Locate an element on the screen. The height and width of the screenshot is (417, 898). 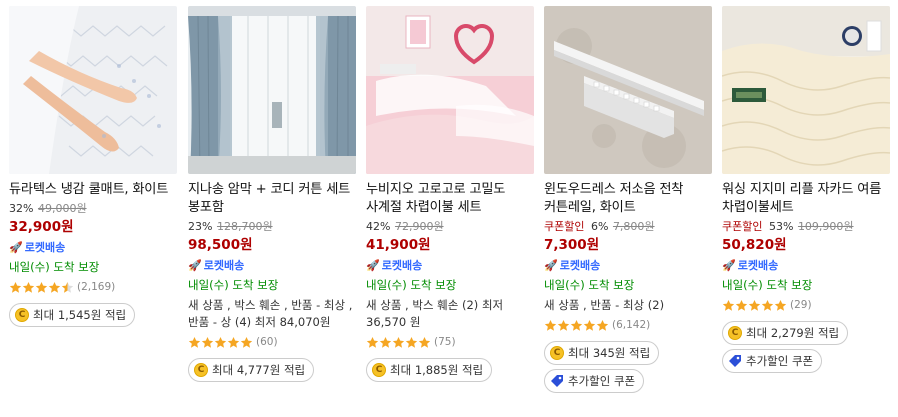
reward-text: 최대 4,777원 적립 is located at coordinates (259, 370).